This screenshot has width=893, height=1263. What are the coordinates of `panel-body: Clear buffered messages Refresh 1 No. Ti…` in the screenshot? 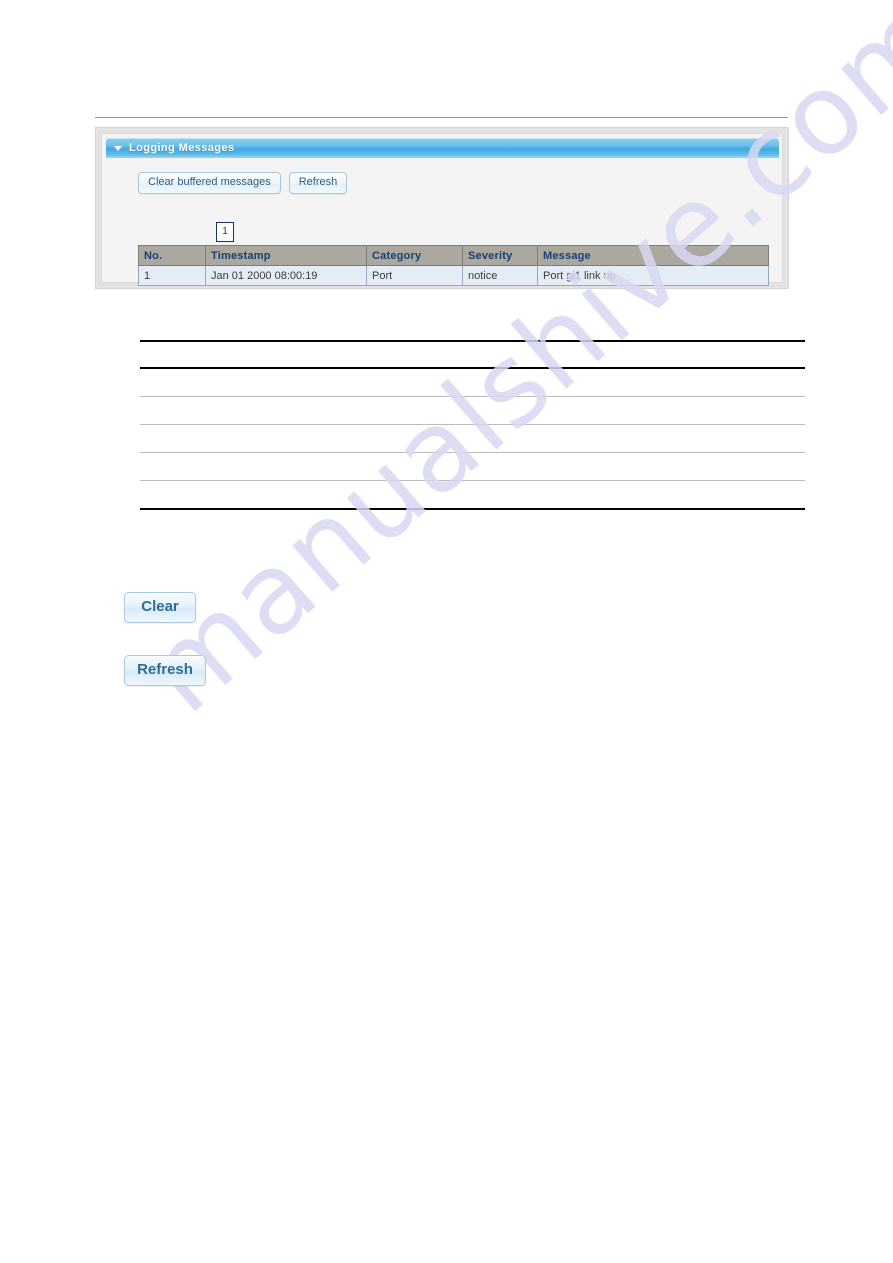 It's located at (442, 222).